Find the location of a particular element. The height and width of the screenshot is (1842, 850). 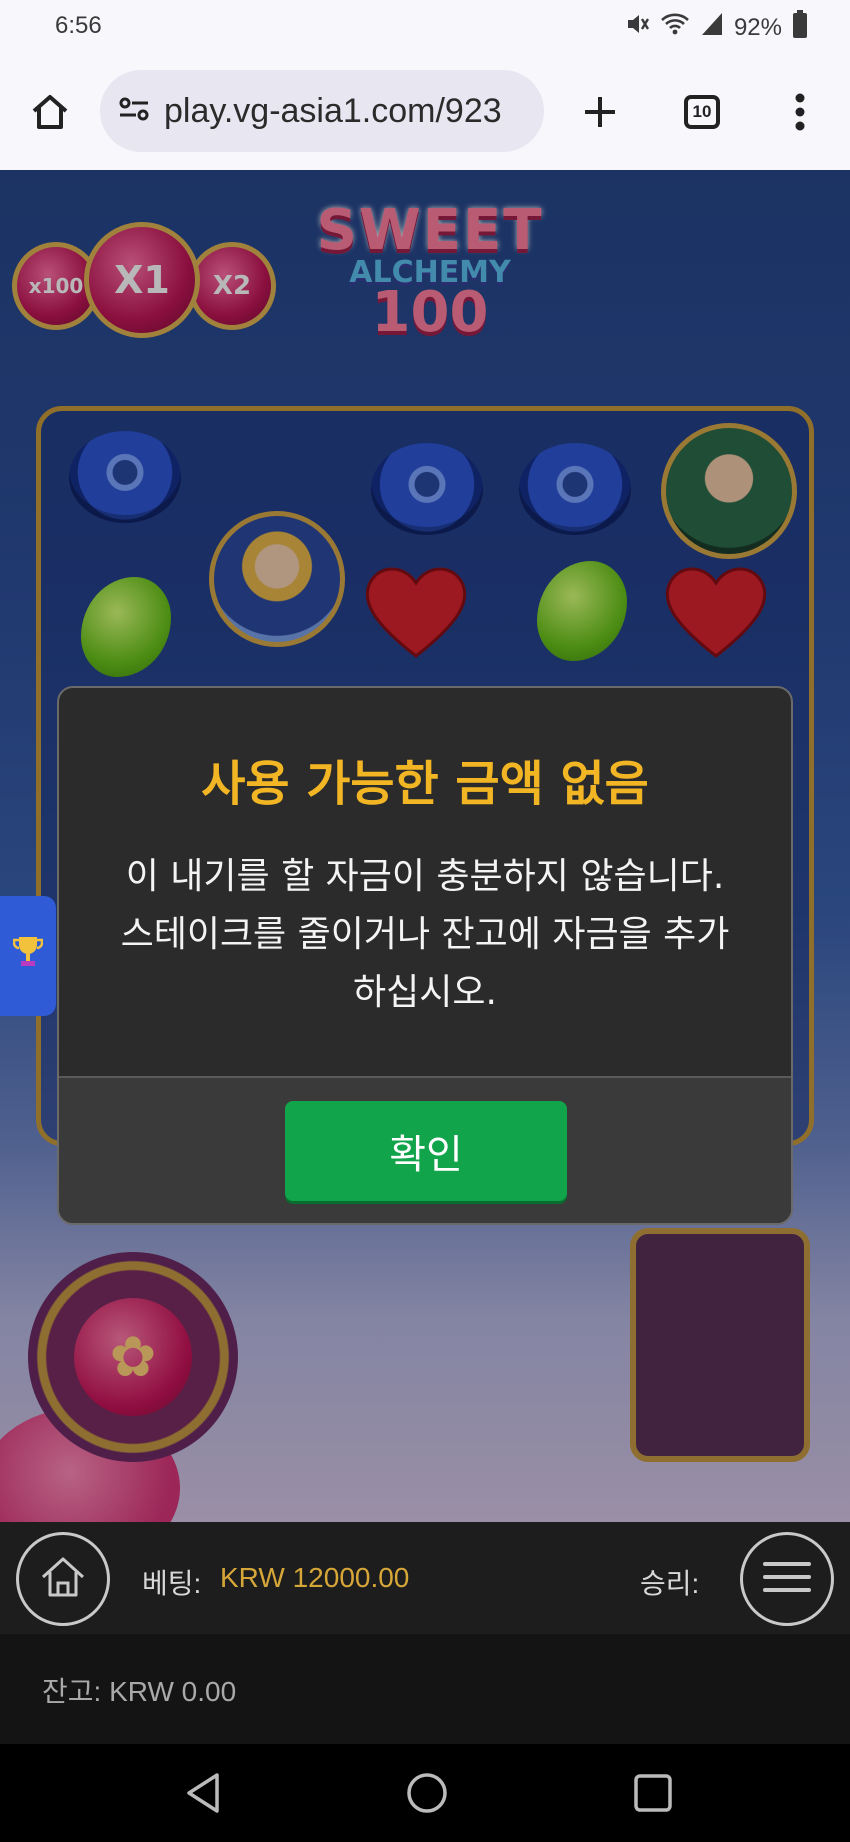

lobby-home-button is located at coordinates (63, 1579).